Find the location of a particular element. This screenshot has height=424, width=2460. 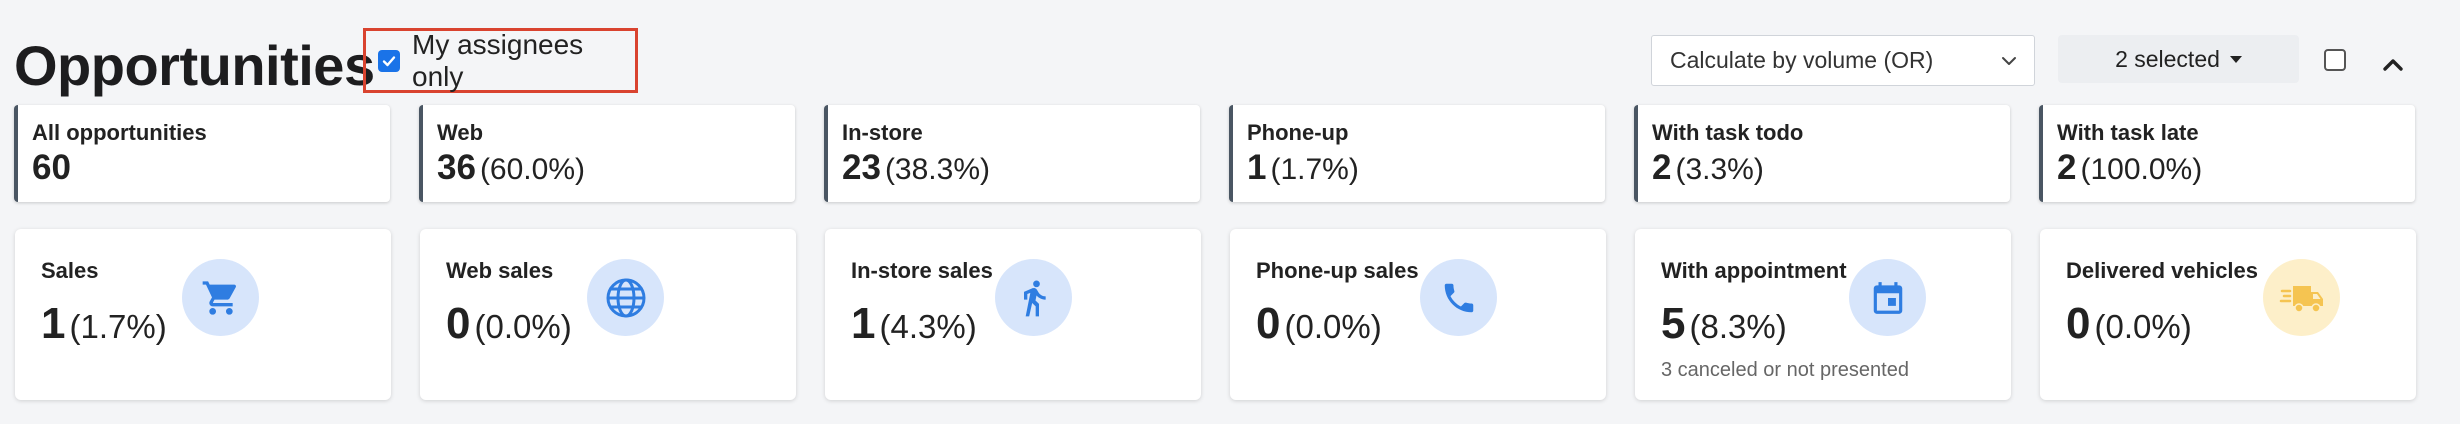

phone-icon is located at coordinates (1458, 297).